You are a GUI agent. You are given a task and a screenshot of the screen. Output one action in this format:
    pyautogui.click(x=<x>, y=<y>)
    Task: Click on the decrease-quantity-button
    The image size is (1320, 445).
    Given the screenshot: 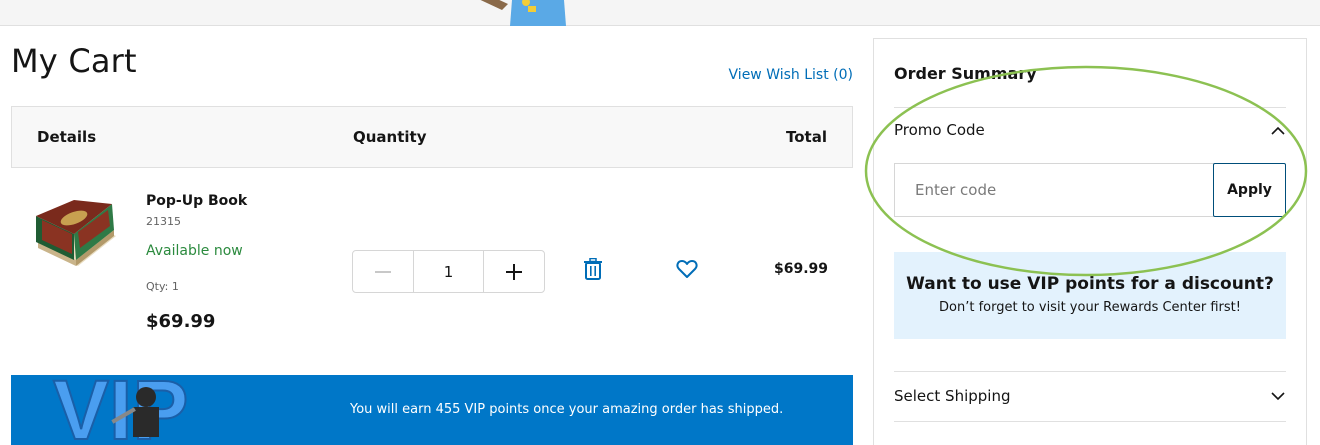 What is the action you would take?
    pyautogui.click(x=383, y=271)
    